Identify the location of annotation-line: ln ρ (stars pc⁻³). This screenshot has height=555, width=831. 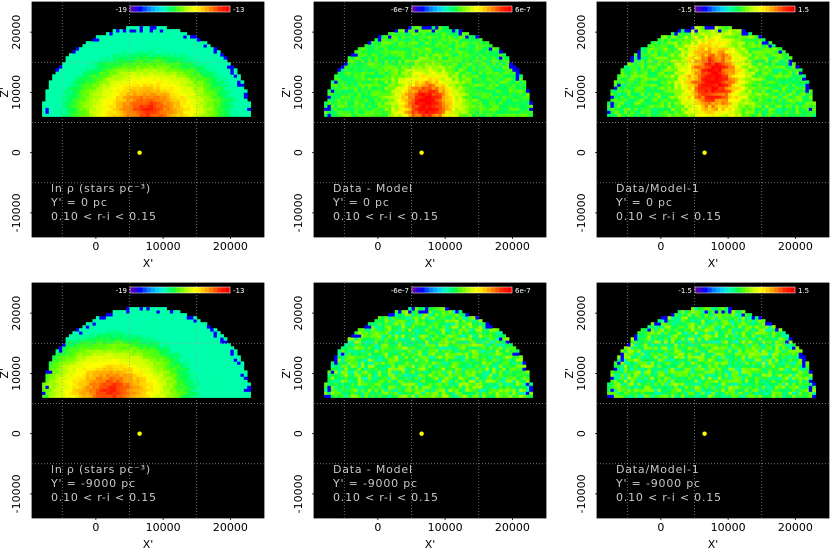
(101, 188).